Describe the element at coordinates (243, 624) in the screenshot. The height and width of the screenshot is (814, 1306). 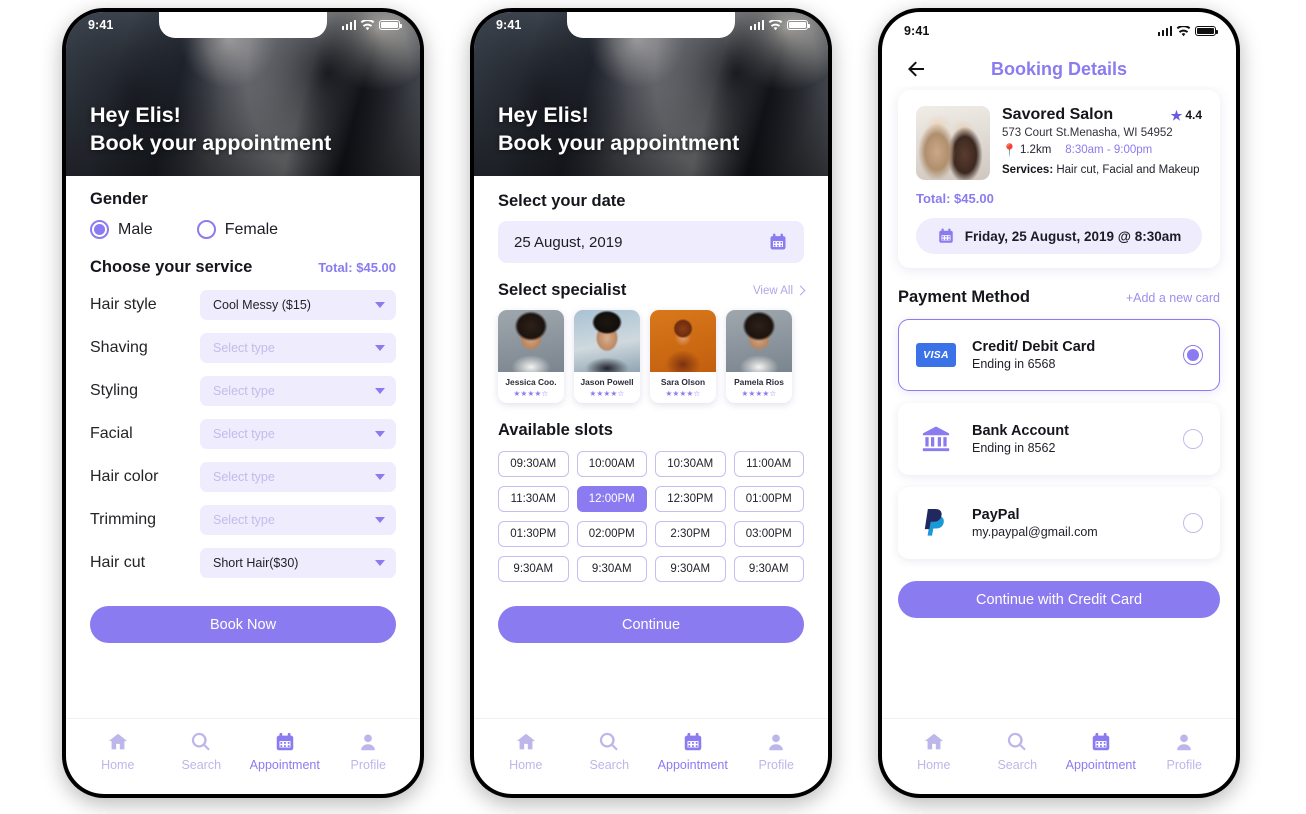
I see `book-now-button: Book Now` at that location.